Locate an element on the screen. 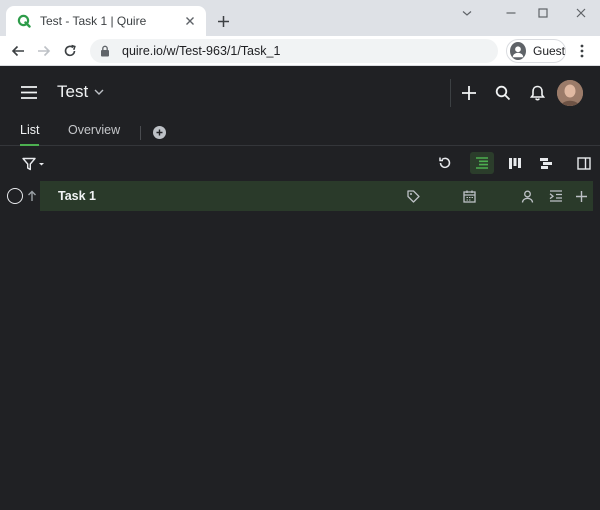 Image resolution: width=600 pixels, height=510 pixels. kebab-menu-icon is located at coordinates (582, 51).